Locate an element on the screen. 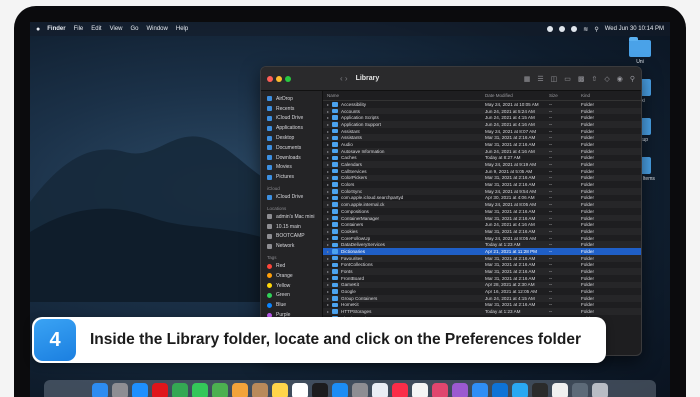  opera-app-icon is located at coordinates (160, 390).